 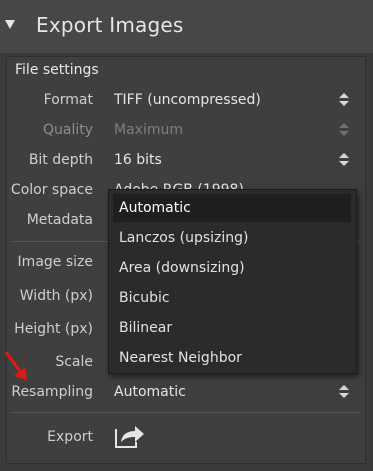 What do you see at coordinates (60, 160) in the screenshot?
I see `bit-depth-label: Bit depth` at bounding box center [60, 160].